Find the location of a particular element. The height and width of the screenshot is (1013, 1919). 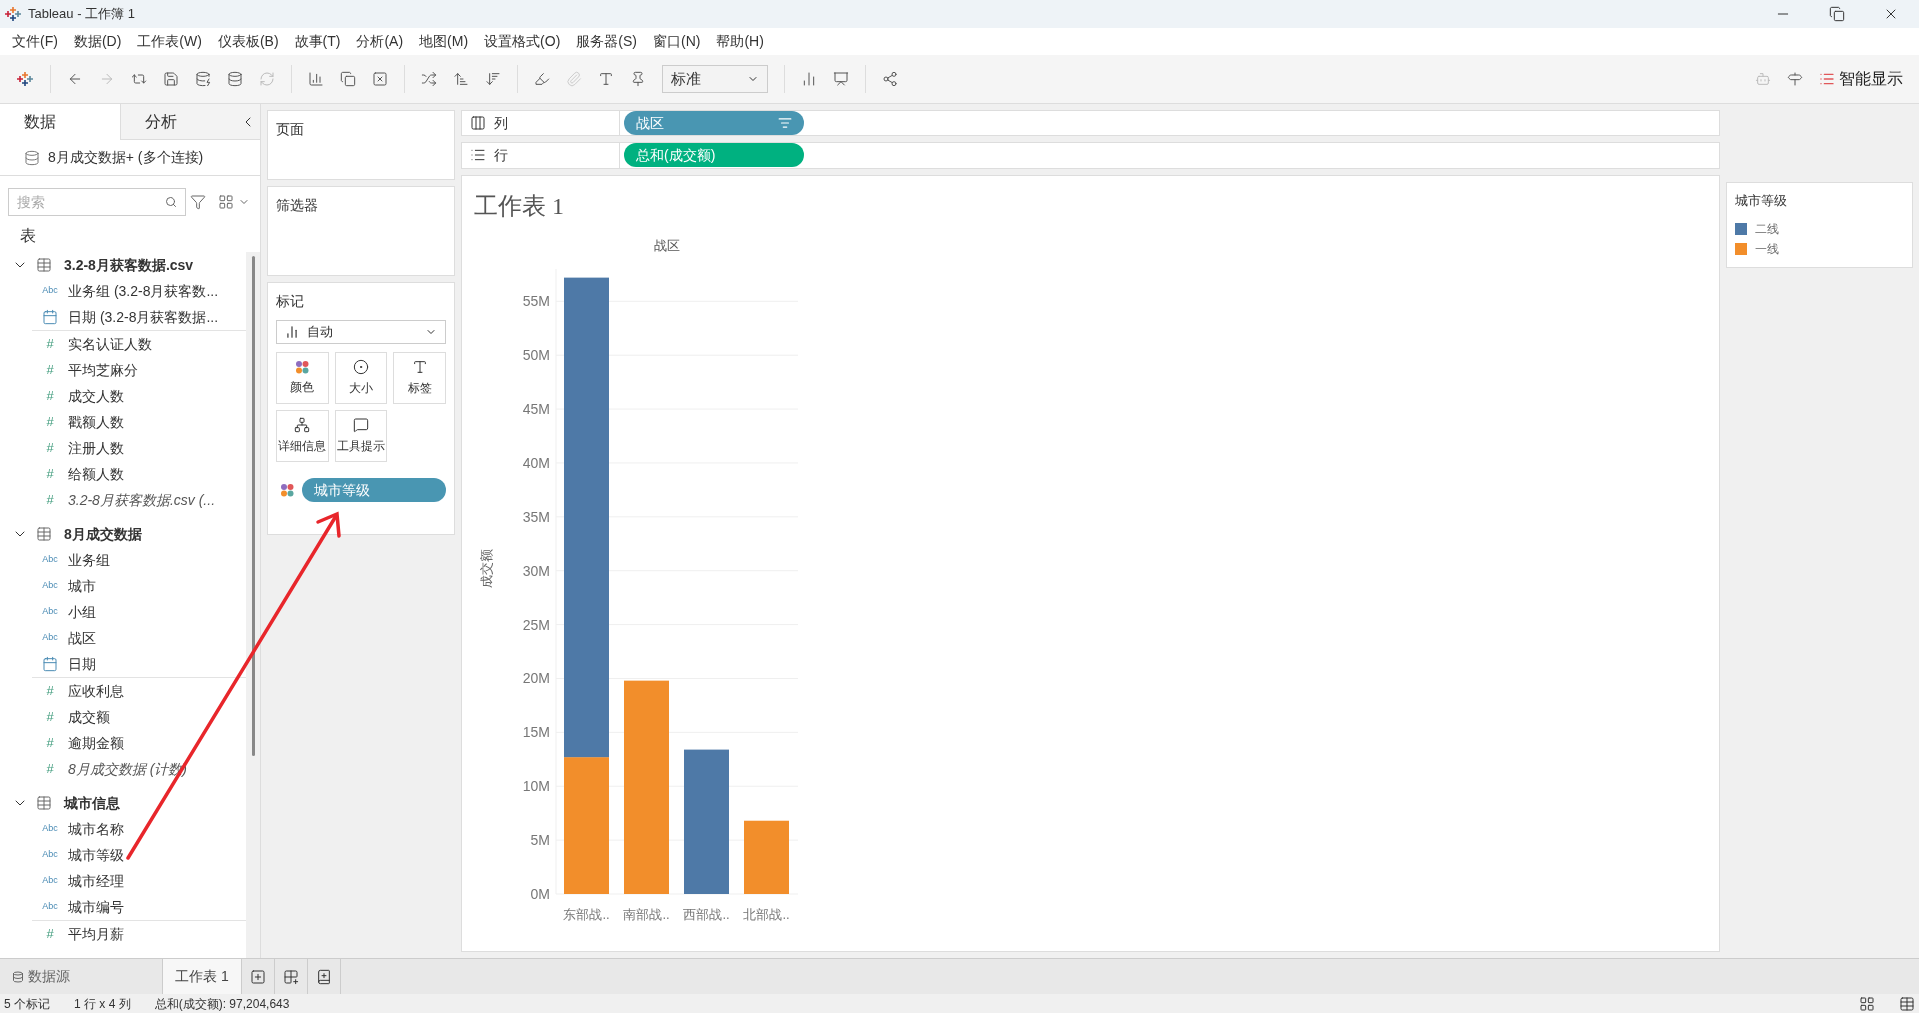

field-item: 应收利息 is located at coordinates (96, 691).